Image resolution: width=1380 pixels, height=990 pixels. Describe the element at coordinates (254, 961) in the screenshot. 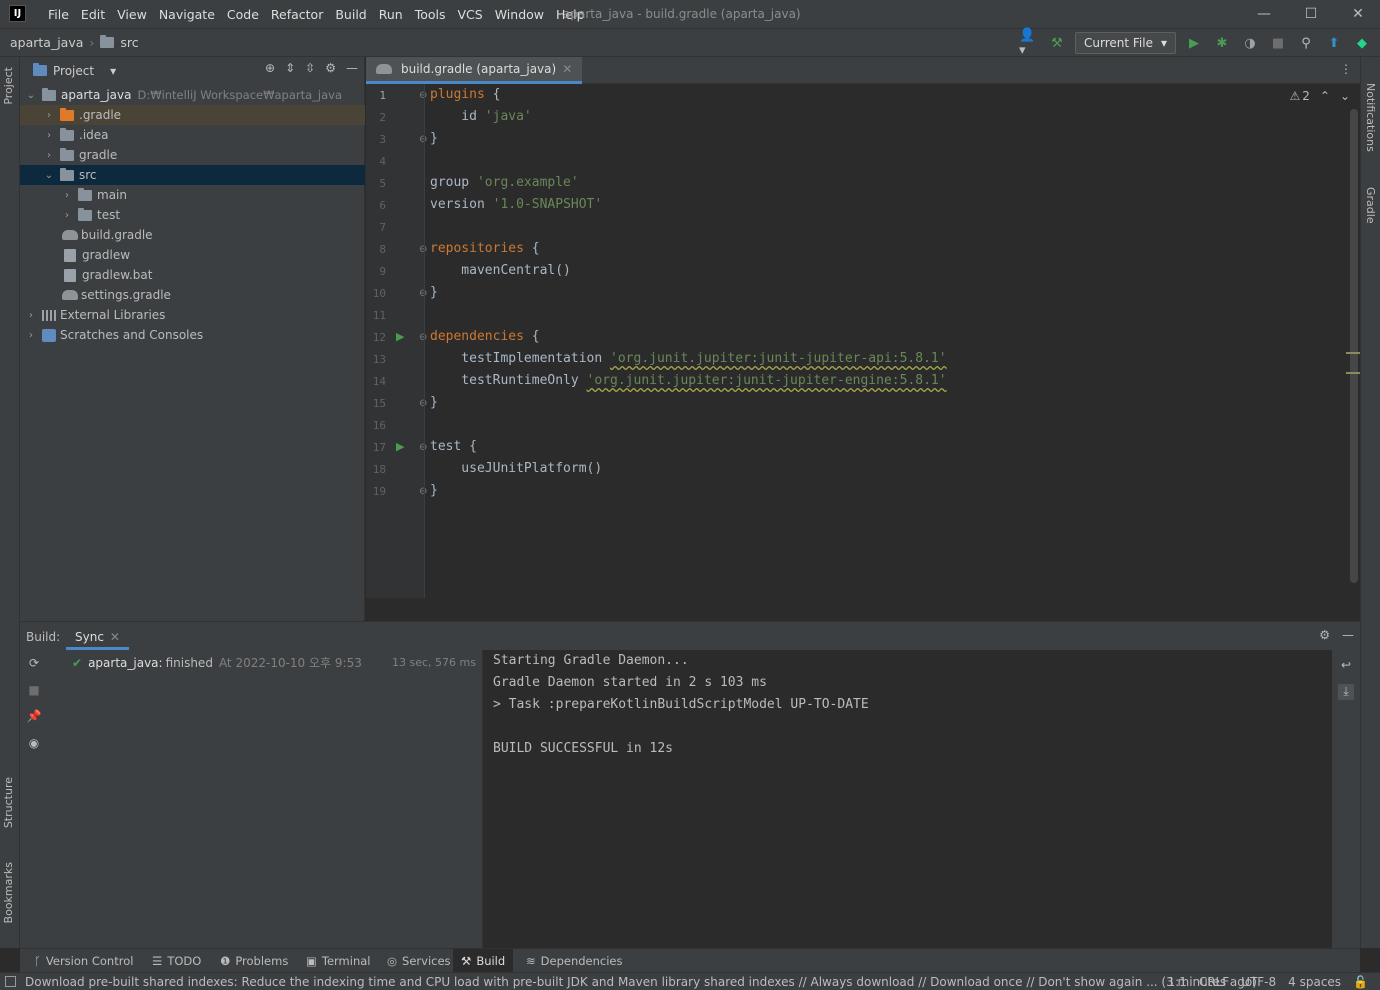

I see `tool-problems: ❶ Problems` at that location.